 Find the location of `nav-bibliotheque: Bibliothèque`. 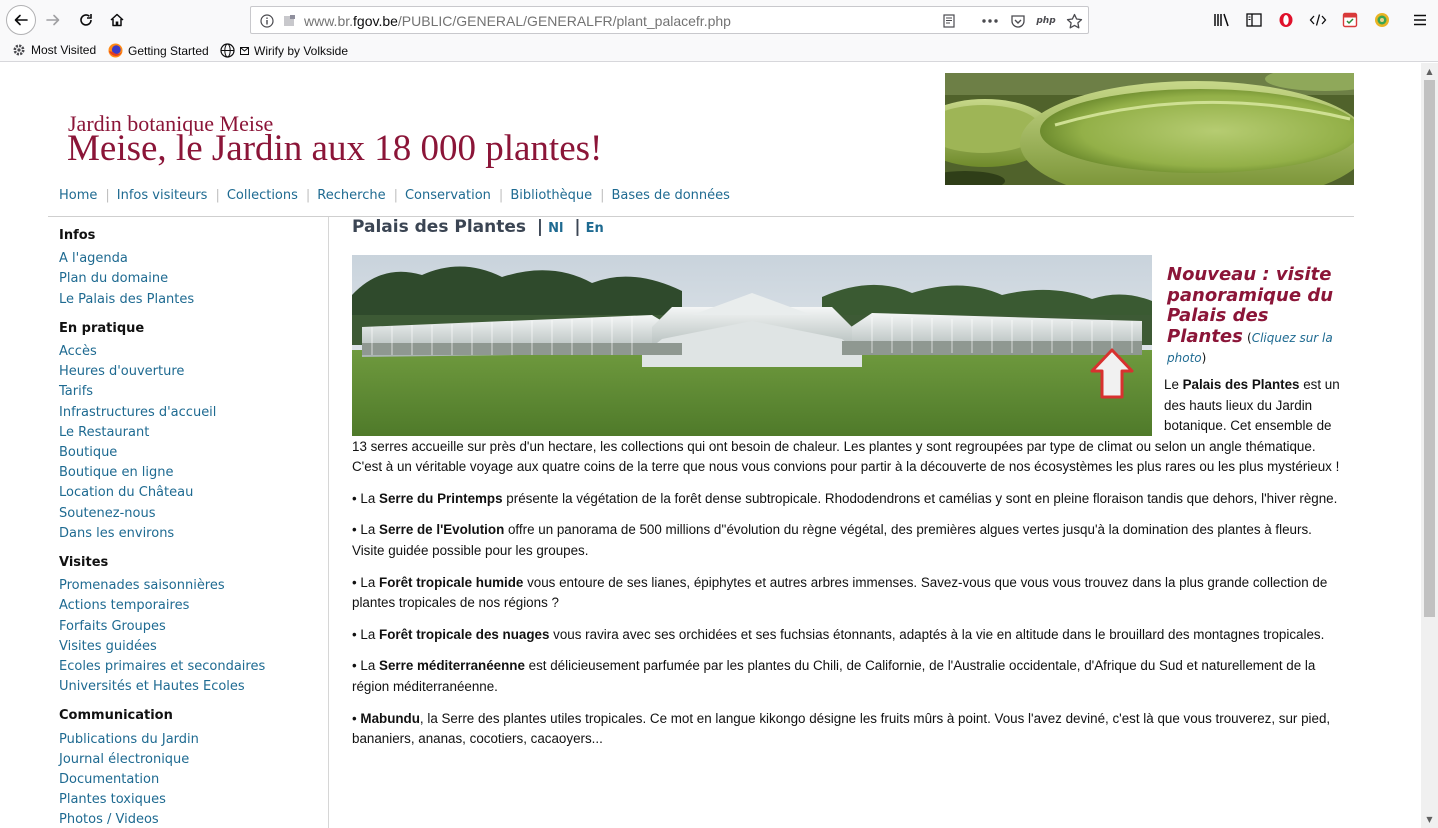

nav-bibliotheque: Bibliothèque is located at coordinates (551, 195).